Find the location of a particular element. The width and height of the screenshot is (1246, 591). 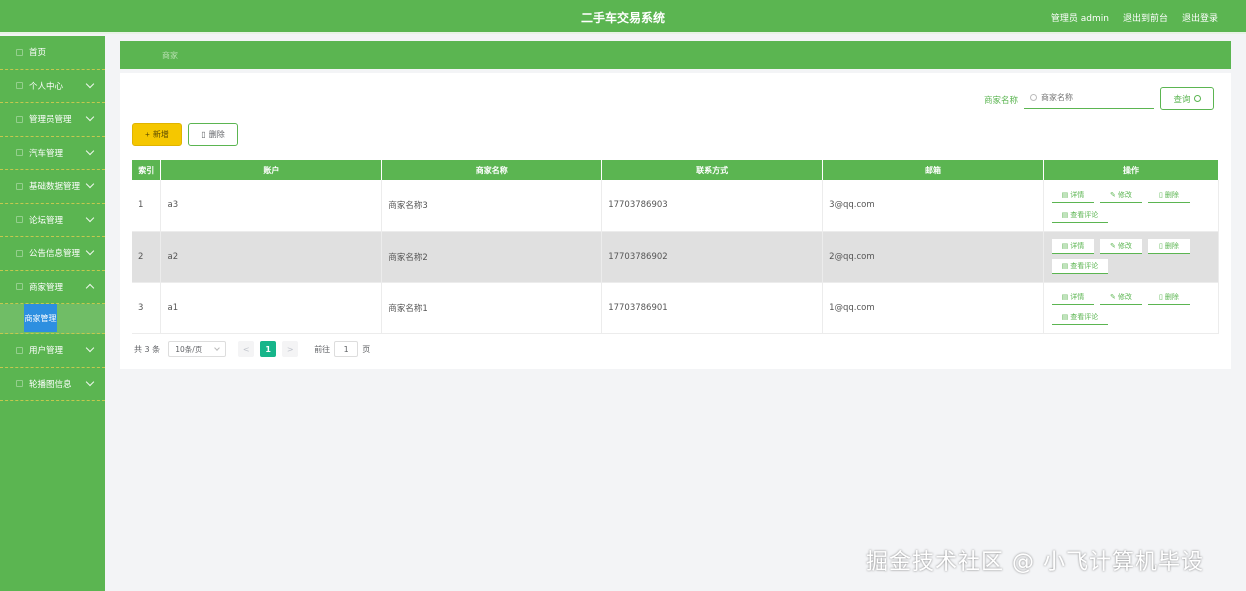

delete-button: ▯ 删除 is located at coordinates (213, 134).